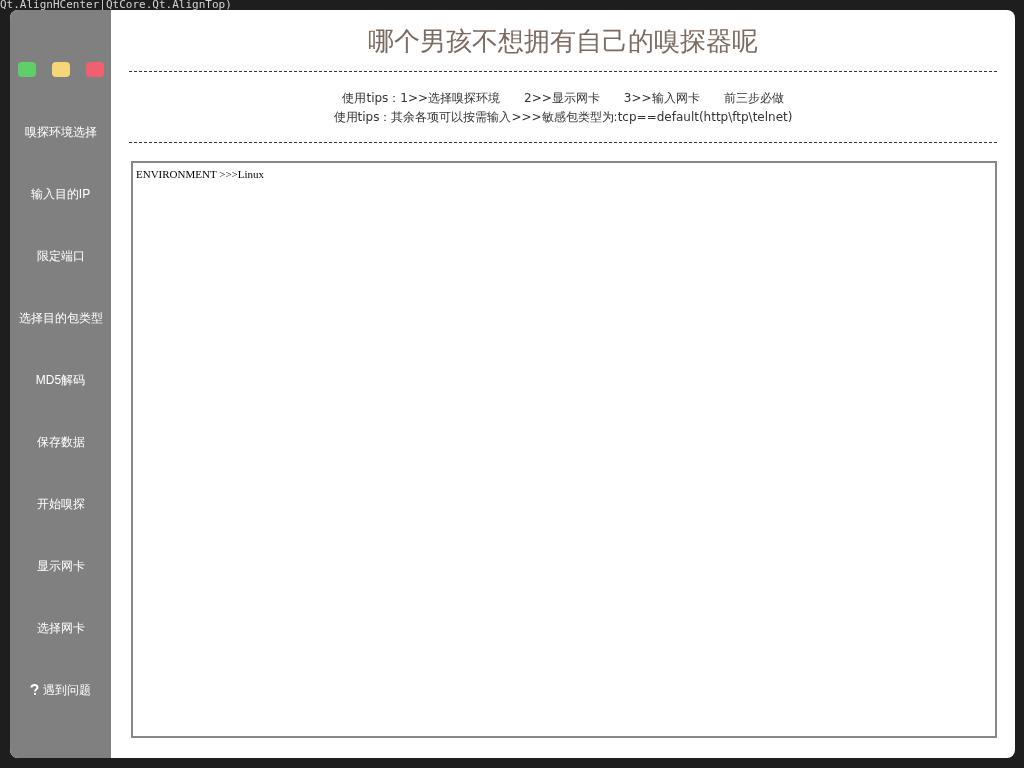 The height and width of the screenshot is (768, 1024). What do you see at coordinates (201, 174) in the screenshot?
I see `output-line: ENVIRONMENT >>>Linux` at bounding box center [201, 174].